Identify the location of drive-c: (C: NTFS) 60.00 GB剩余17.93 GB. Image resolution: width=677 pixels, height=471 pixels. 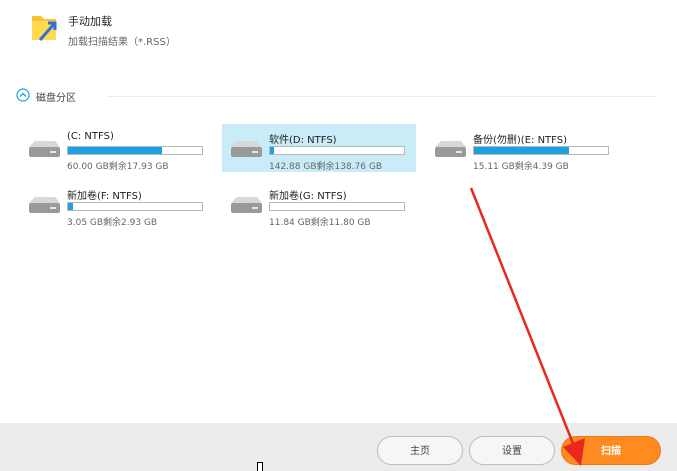
(117, 148).